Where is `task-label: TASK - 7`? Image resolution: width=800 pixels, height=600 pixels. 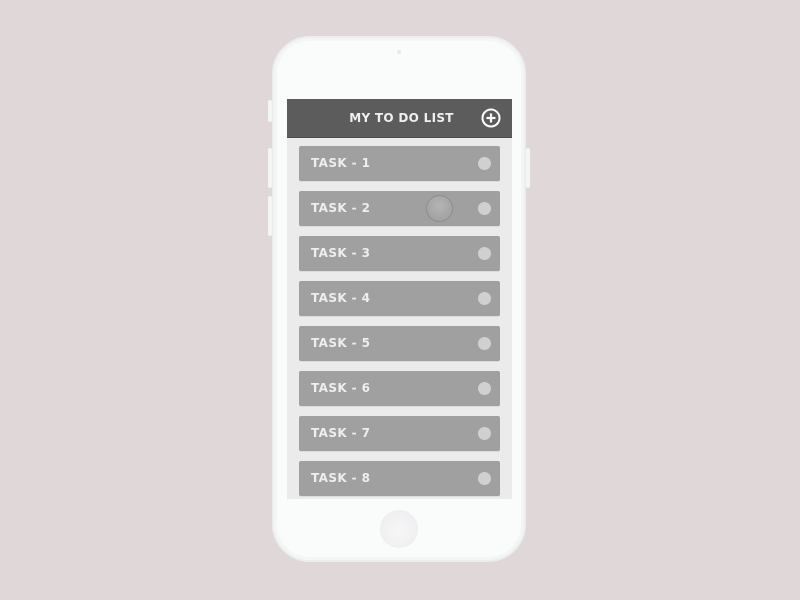
task-label: TASK - 7 is located at coordinates (341, 433).